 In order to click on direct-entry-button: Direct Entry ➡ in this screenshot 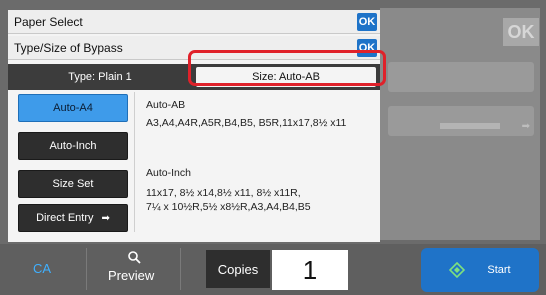, I will do `click(73, 218)`.